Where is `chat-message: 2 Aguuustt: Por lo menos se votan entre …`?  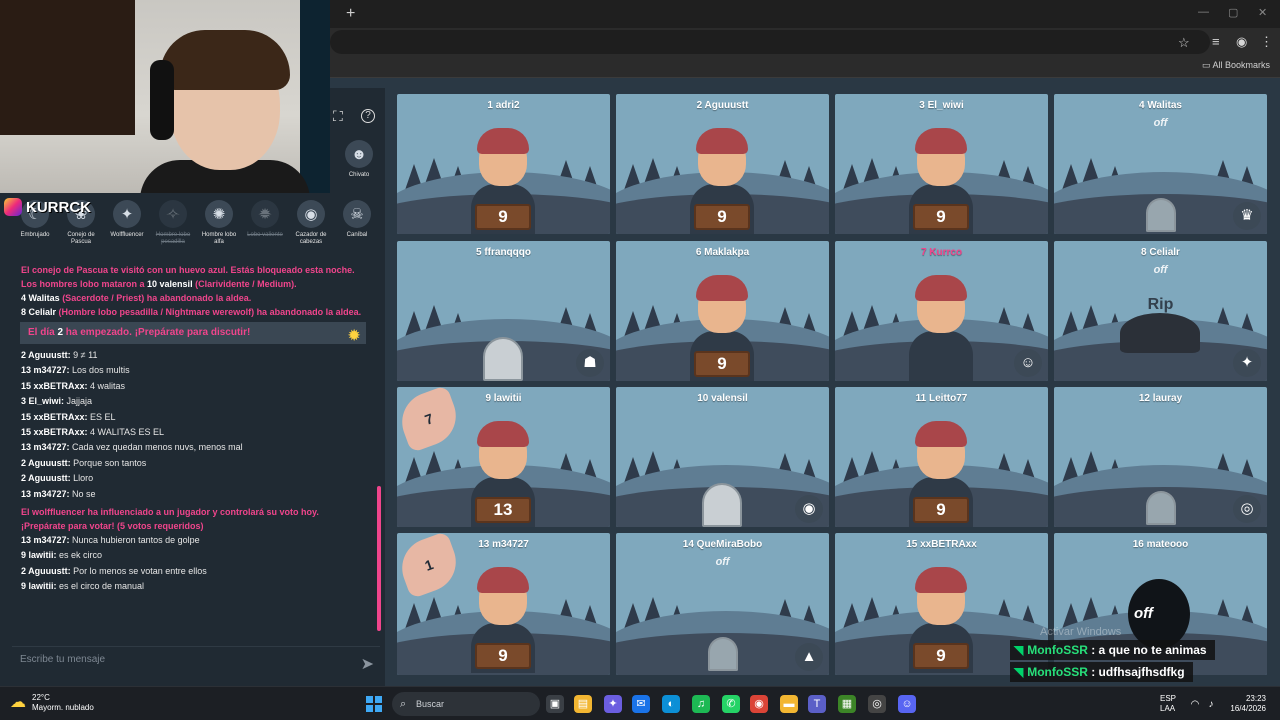
chat-message: 2 Aguuustt: Por lo menos se votan entre … is located at coordinates (192, 571).